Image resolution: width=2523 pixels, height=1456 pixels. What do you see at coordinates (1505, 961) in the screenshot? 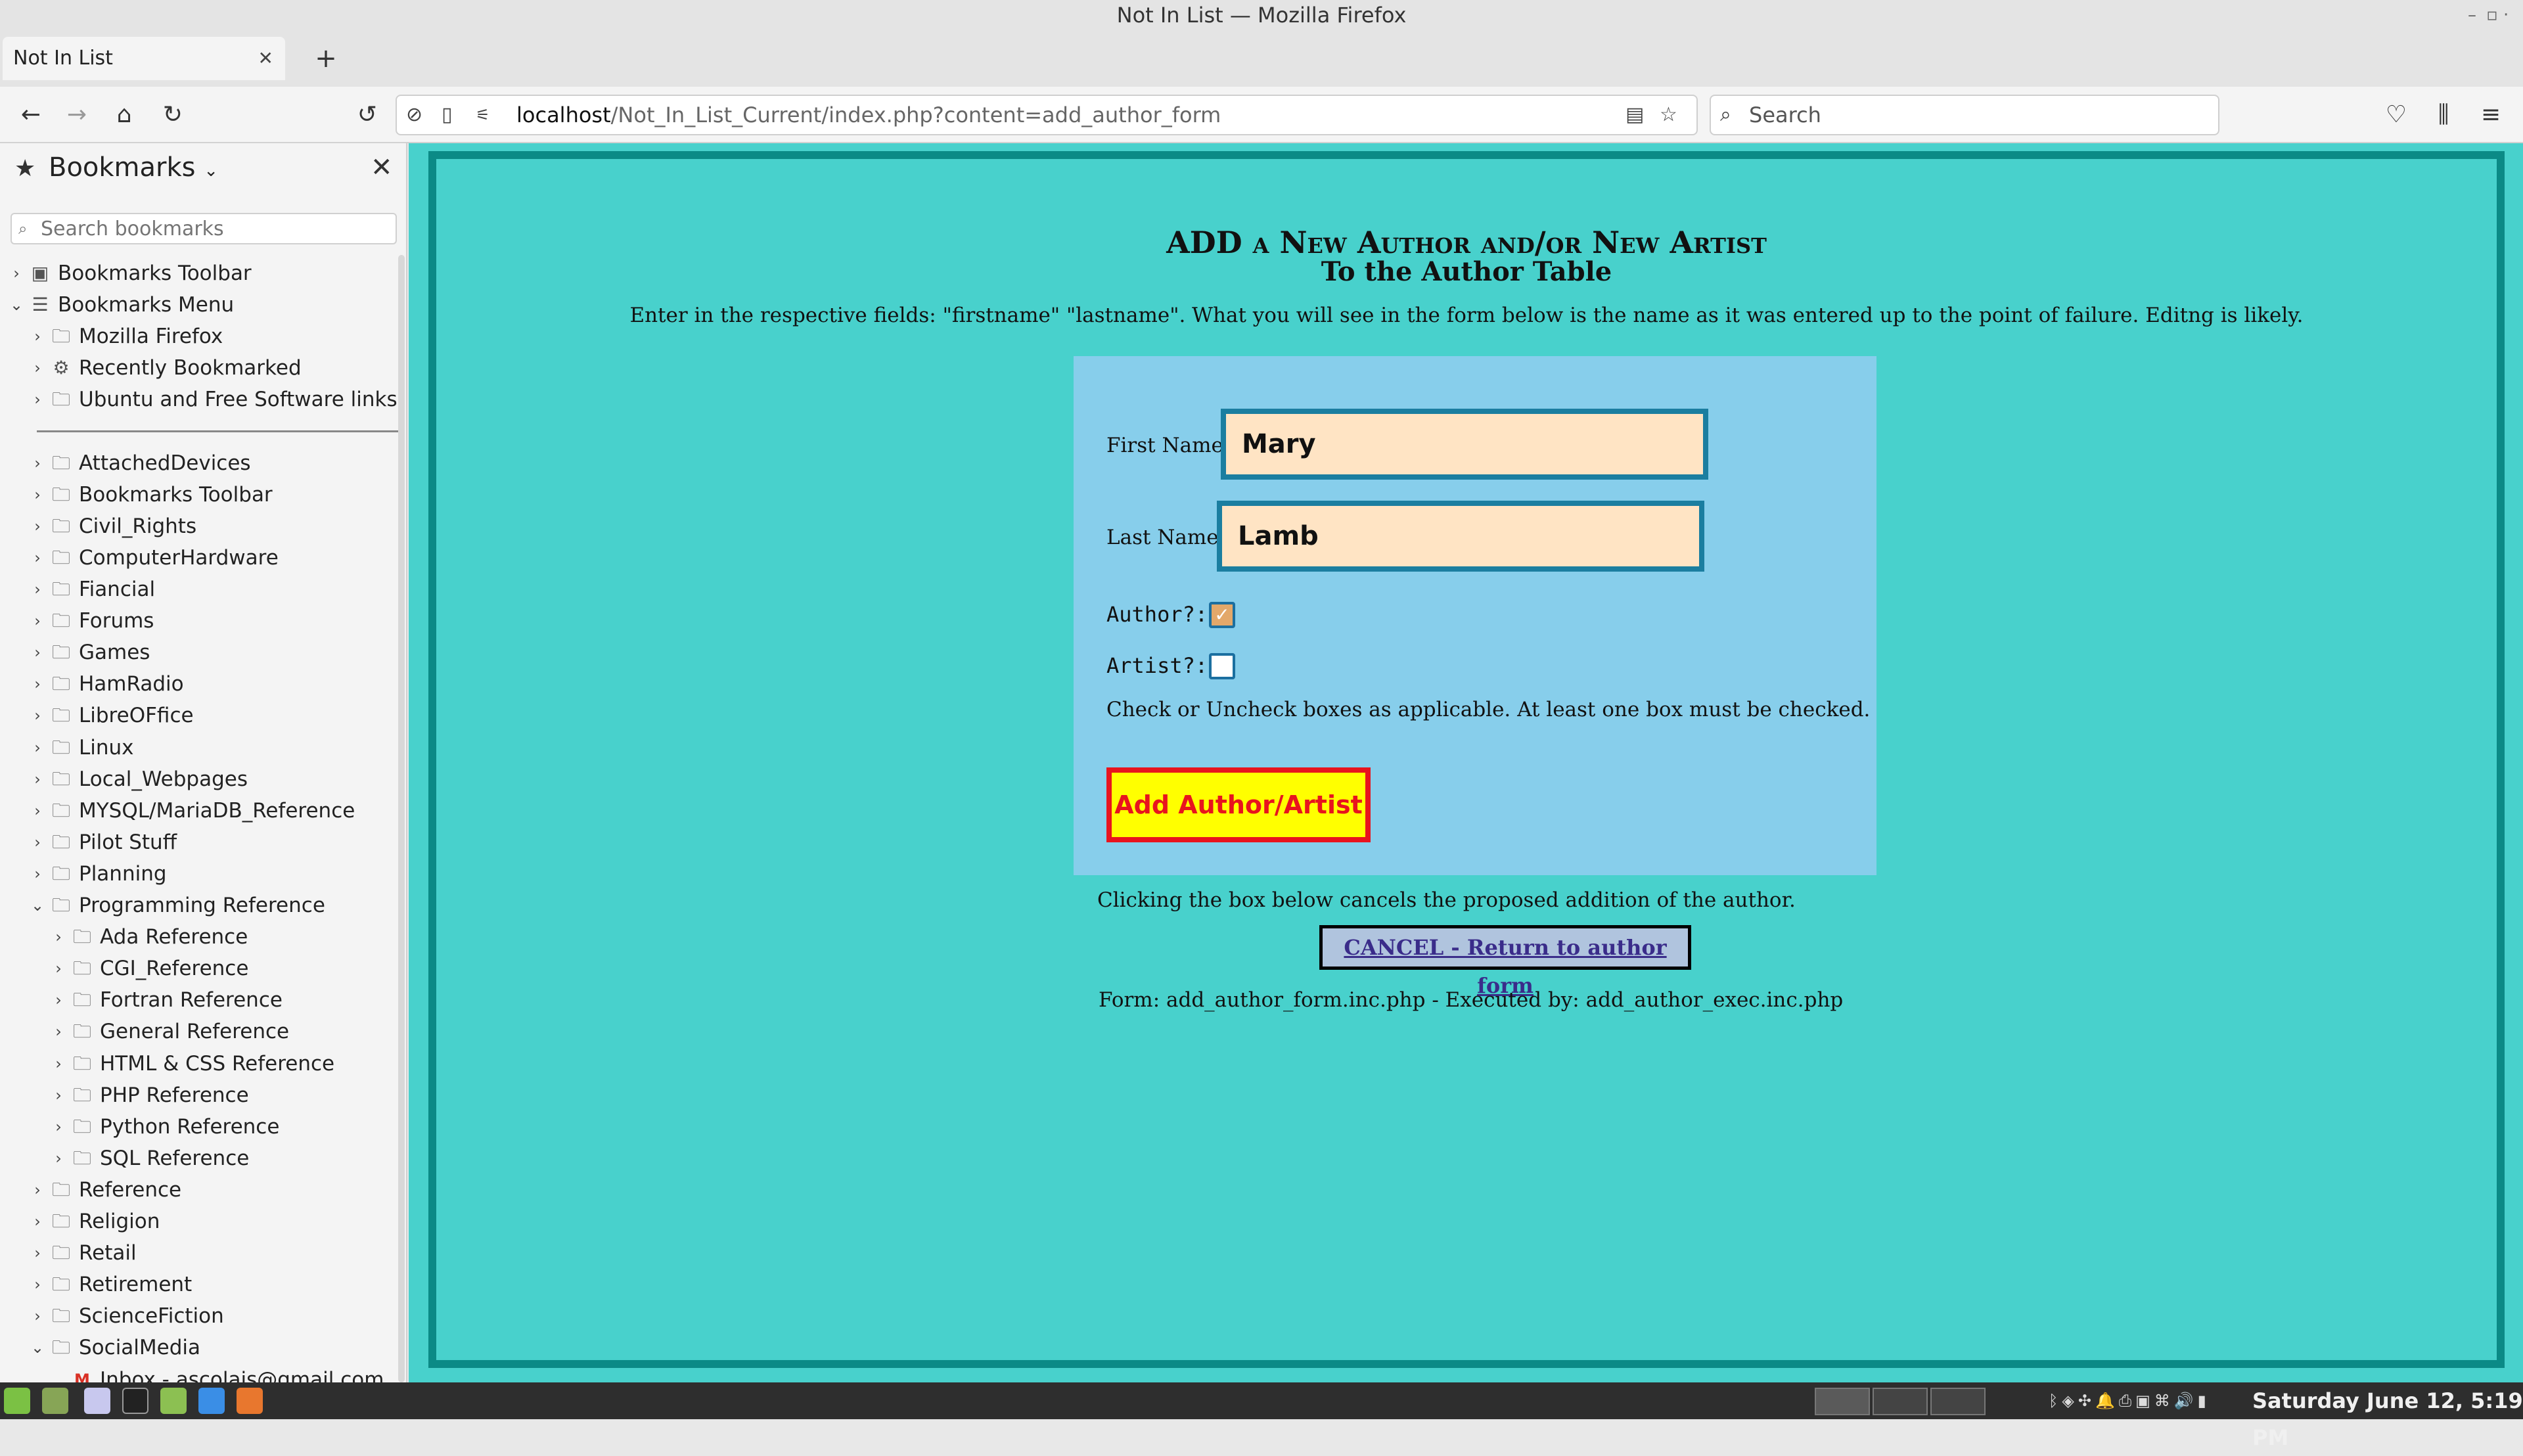
I see `cancel-return-link: CANCEL - Return to author form` at bounding box center [1505, 961].